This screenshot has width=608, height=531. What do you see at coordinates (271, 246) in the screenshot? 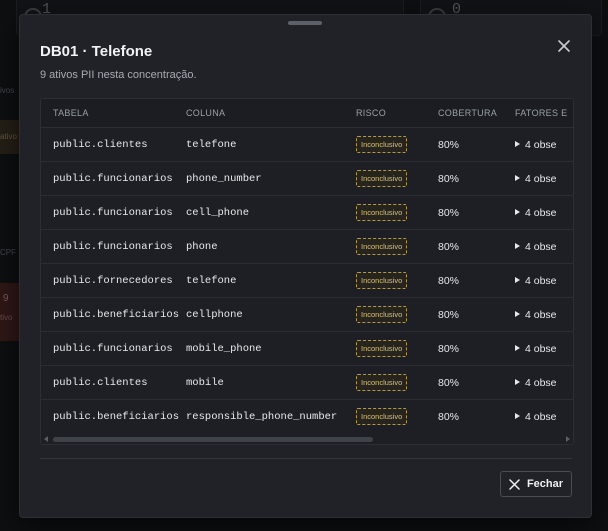
I see `cell-coluna: phone` at bounding box center [271, 246].